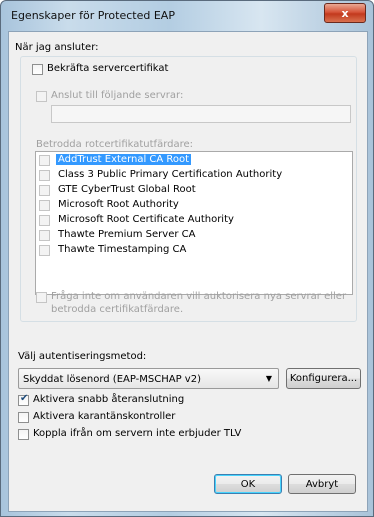  I want to click on servers-input, so click(201, 114).